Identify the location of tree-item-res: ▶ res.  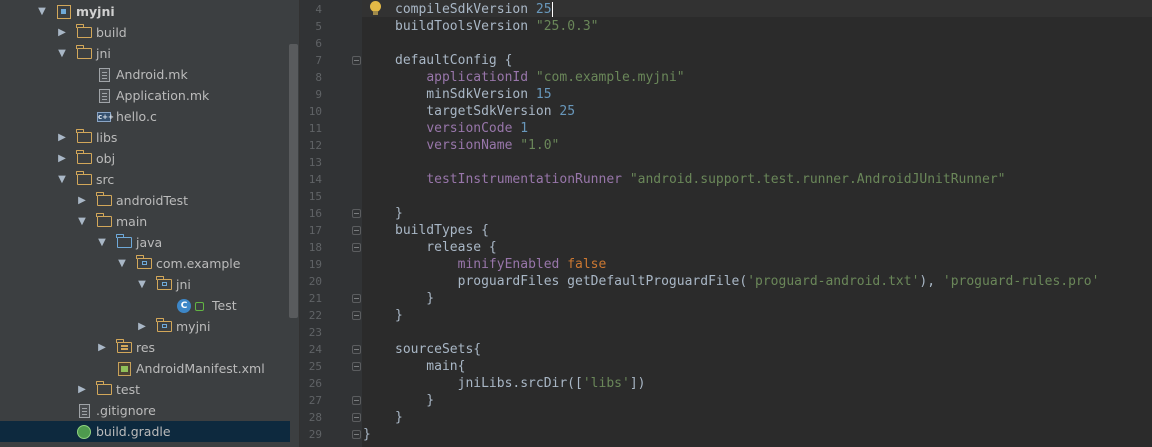
(145, 347).